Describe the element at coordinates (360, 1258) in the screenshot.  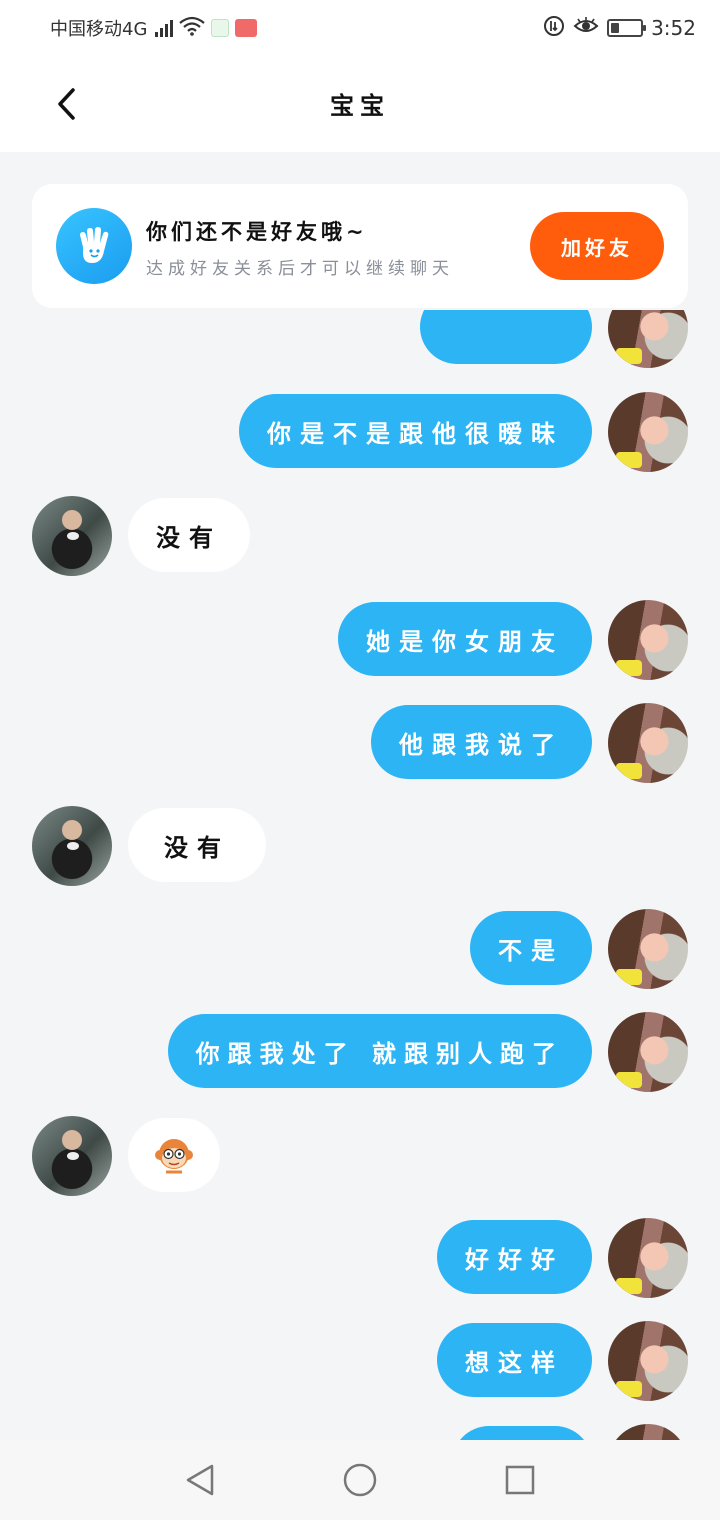
I see `message-row: 好好好` at that location.